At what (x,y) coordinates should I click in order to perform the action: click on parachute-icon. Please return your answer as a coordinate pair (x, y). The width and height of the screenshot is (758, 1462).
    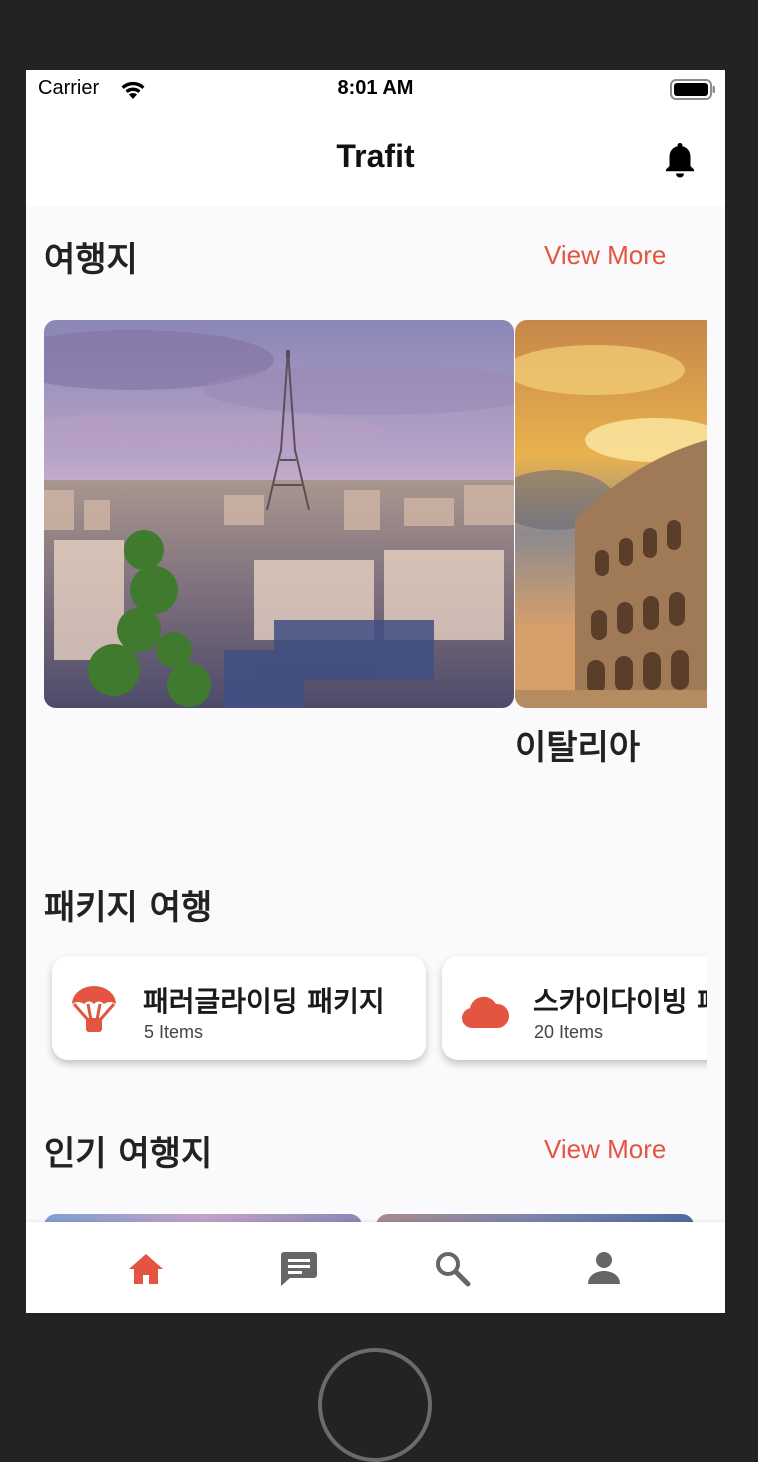
    Looking at the image, I should click on (94, 1009).